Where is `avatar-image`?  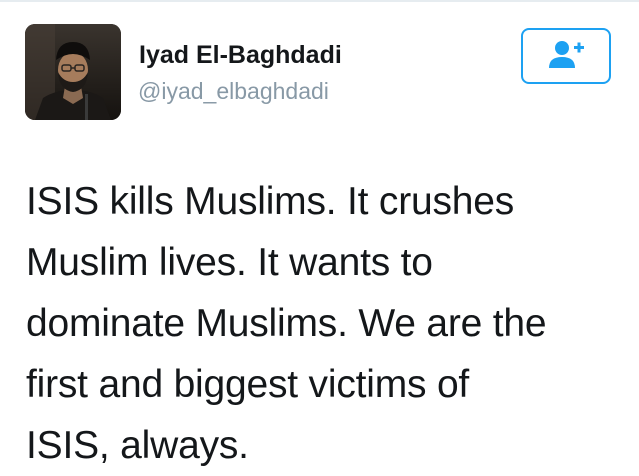 avatar-image is located at coordinates (73, 72).